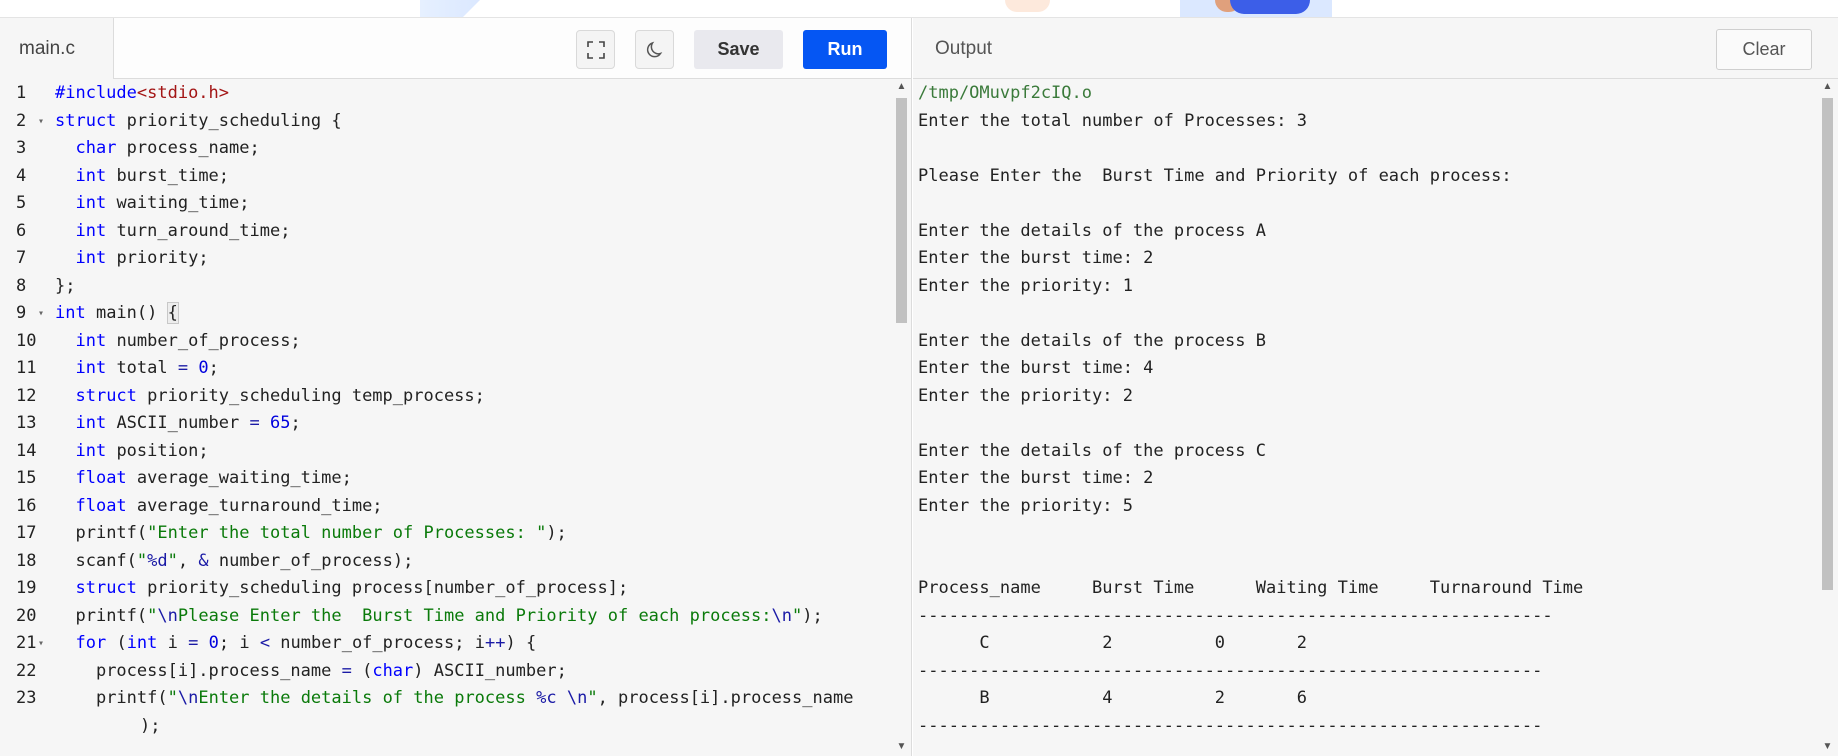 This screenshot has width=1838, height=756. Describe the element at coordinates (919, 9) in the screenshot. I see `top-banner` at that location.